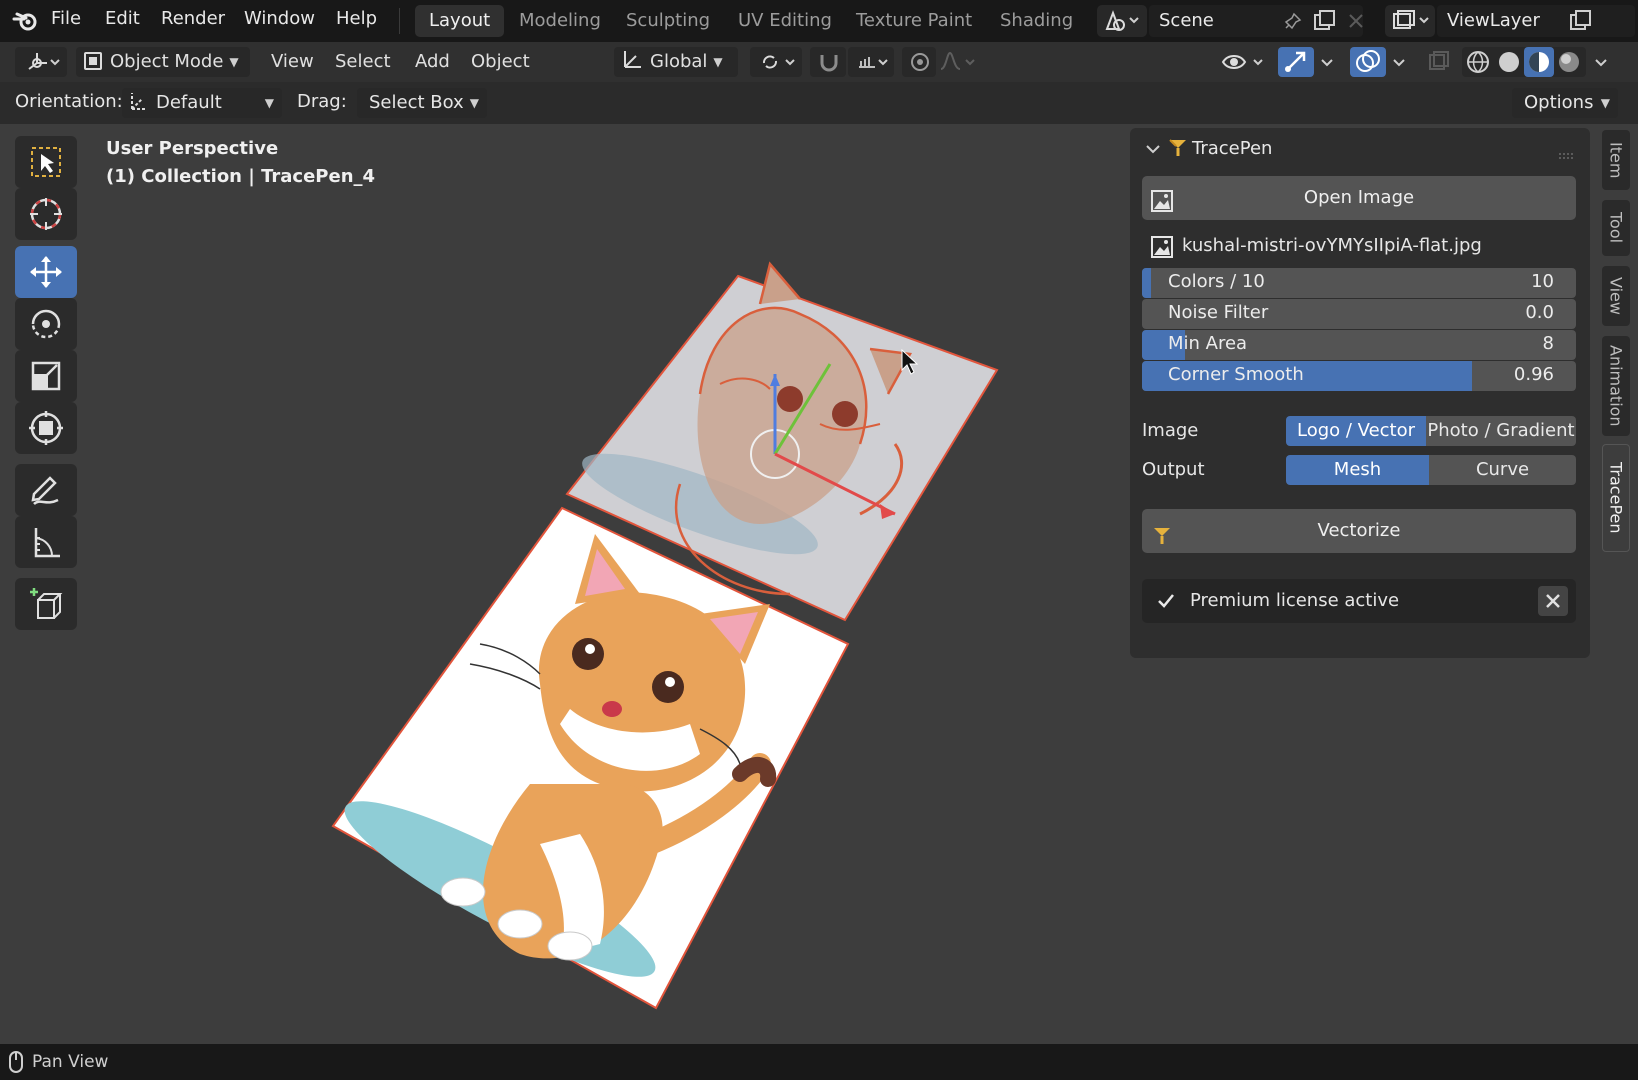 The height and width of the screenshot is (1080, 1638). I want to click on proportional-editing-icon, so click(920, 62).